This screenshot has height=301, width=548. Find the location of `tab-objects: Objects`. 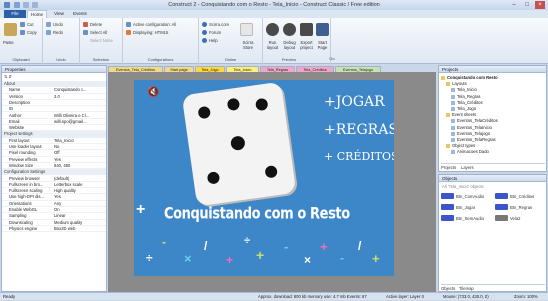

tab-objects: Objects is located at coordinates (448, 288).